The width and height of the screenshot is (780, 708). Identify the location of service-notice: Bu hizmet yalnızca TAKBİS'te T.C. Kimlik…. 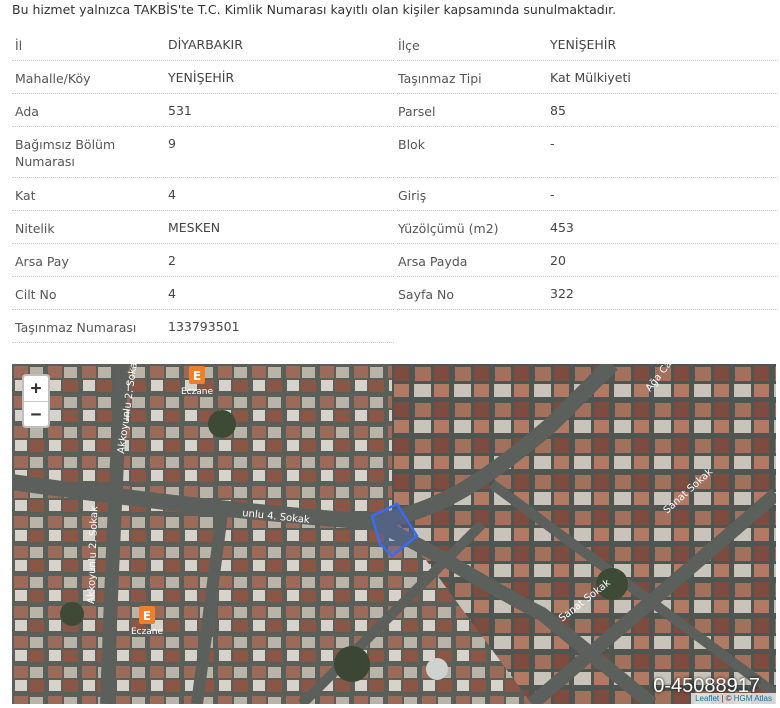
(314, 9).